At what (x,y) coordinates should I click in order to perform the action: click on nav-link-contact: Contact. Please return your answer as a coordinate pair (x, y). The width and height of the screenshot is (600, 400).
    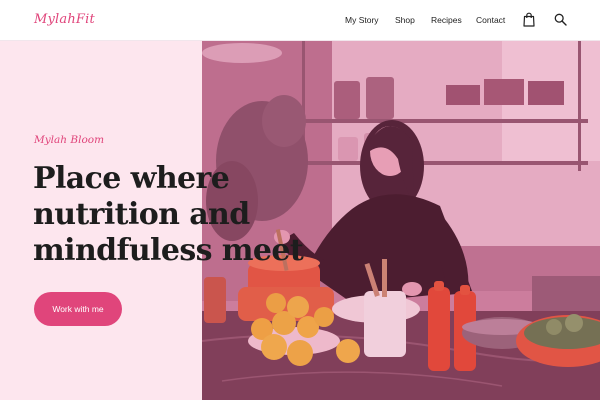
    Looking at the image, I should click on (490, 20).